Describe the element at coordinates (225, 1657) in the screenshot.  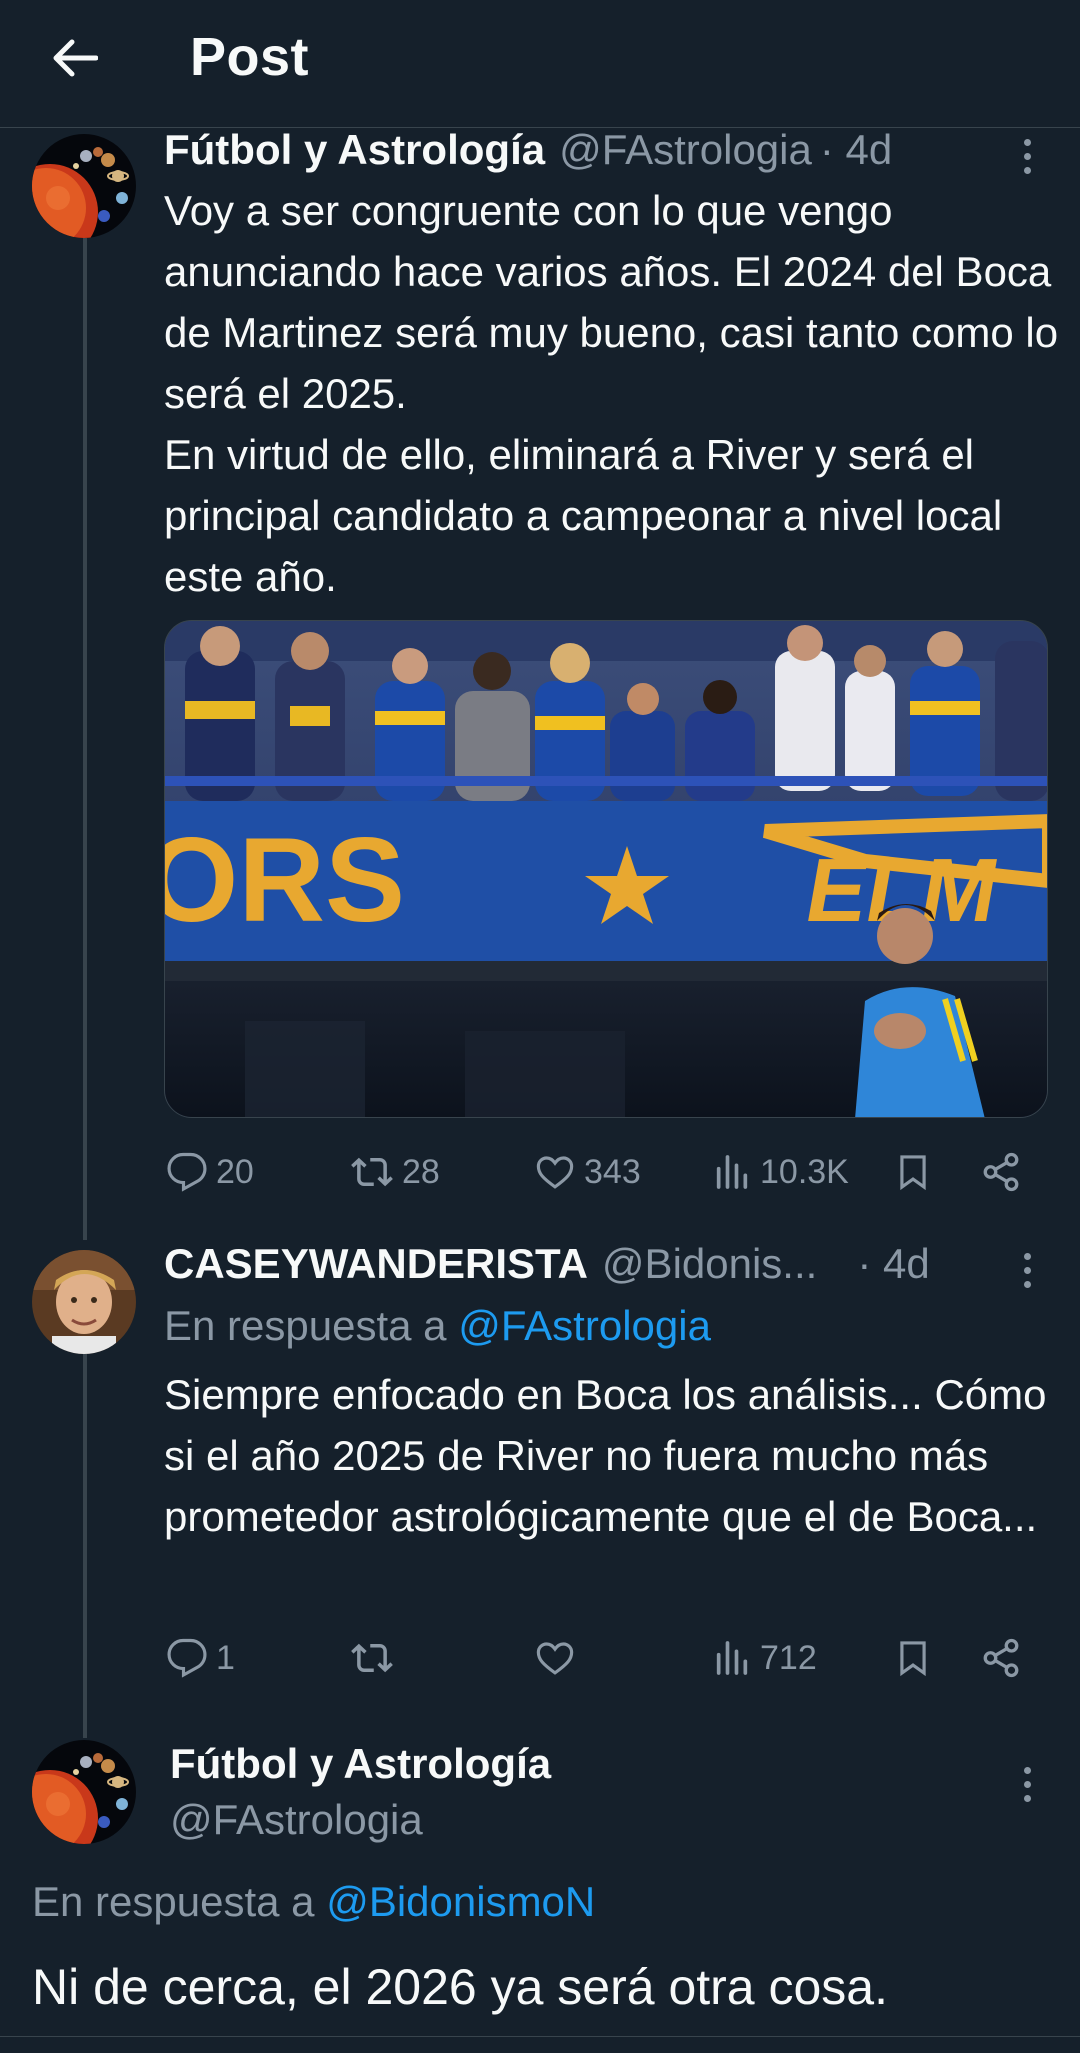
I see `reply-count: 1` at that location.